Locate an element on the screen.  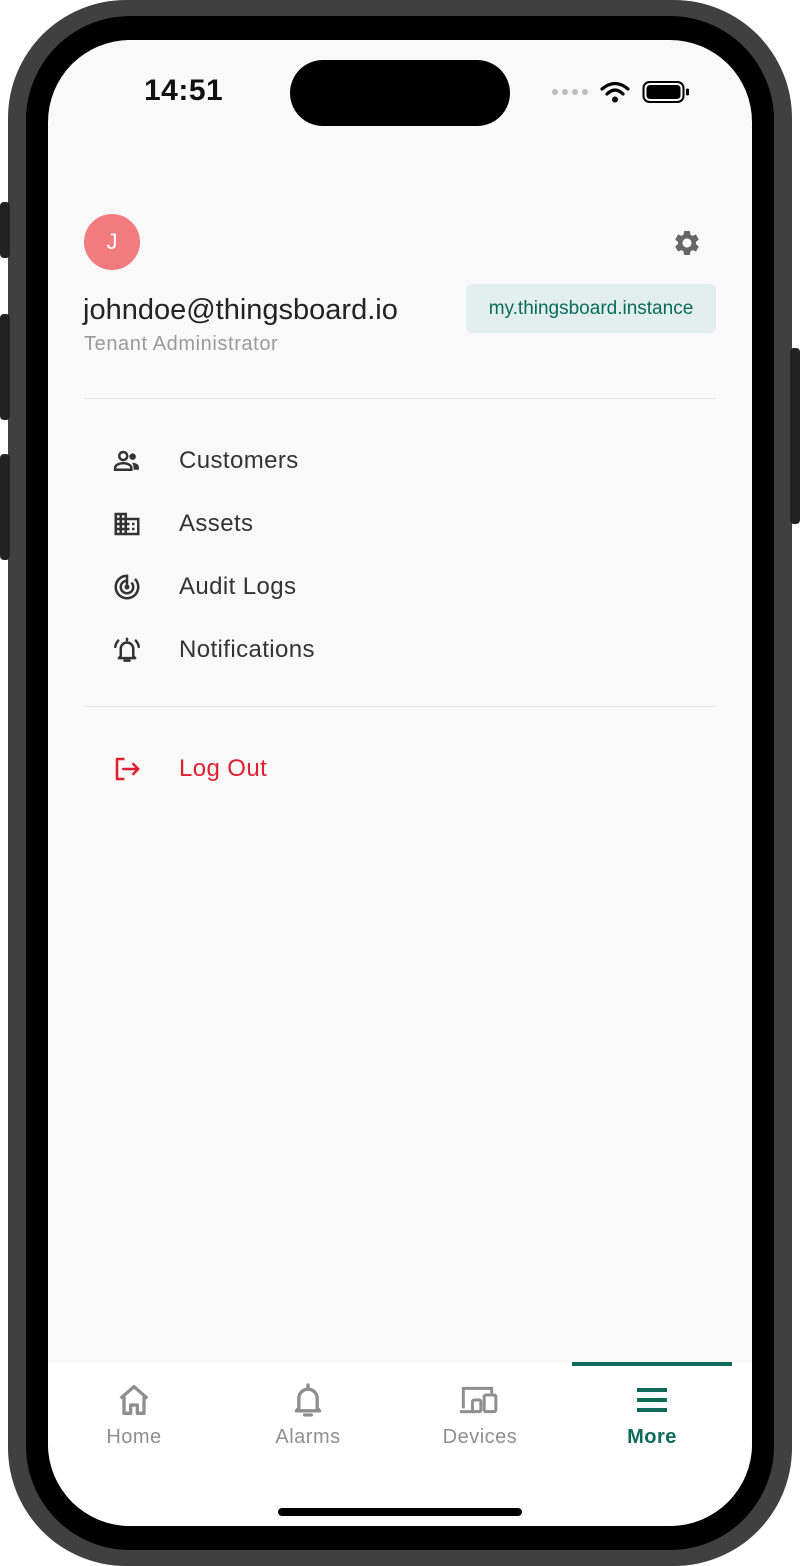
menu-item-label: Audit Logs is located at coordinates (238, 586).